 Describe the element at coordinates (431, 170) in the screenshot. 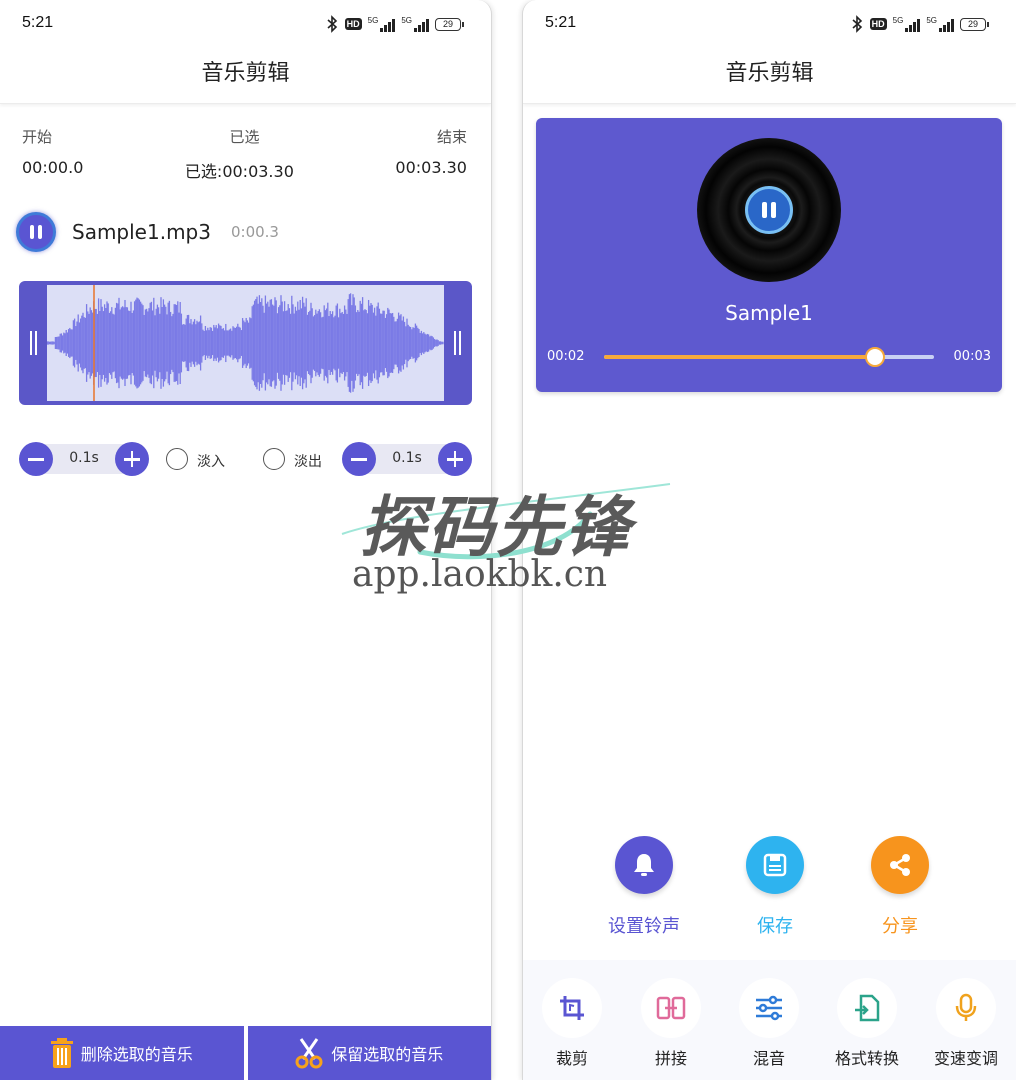

I see `end-time: 00:03.30` at that location.